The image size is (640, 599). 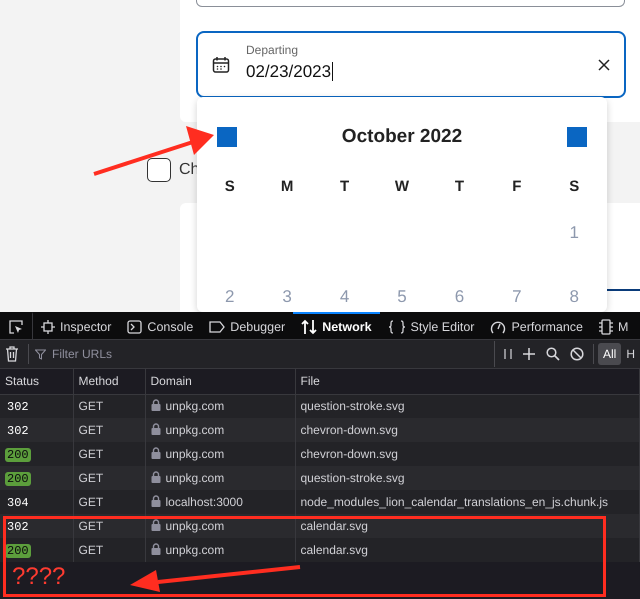 What do you see at coordinates (204, 502) in the screenshot?
I see `domain-text: localhost:3000` at bounding box center [204, 502].